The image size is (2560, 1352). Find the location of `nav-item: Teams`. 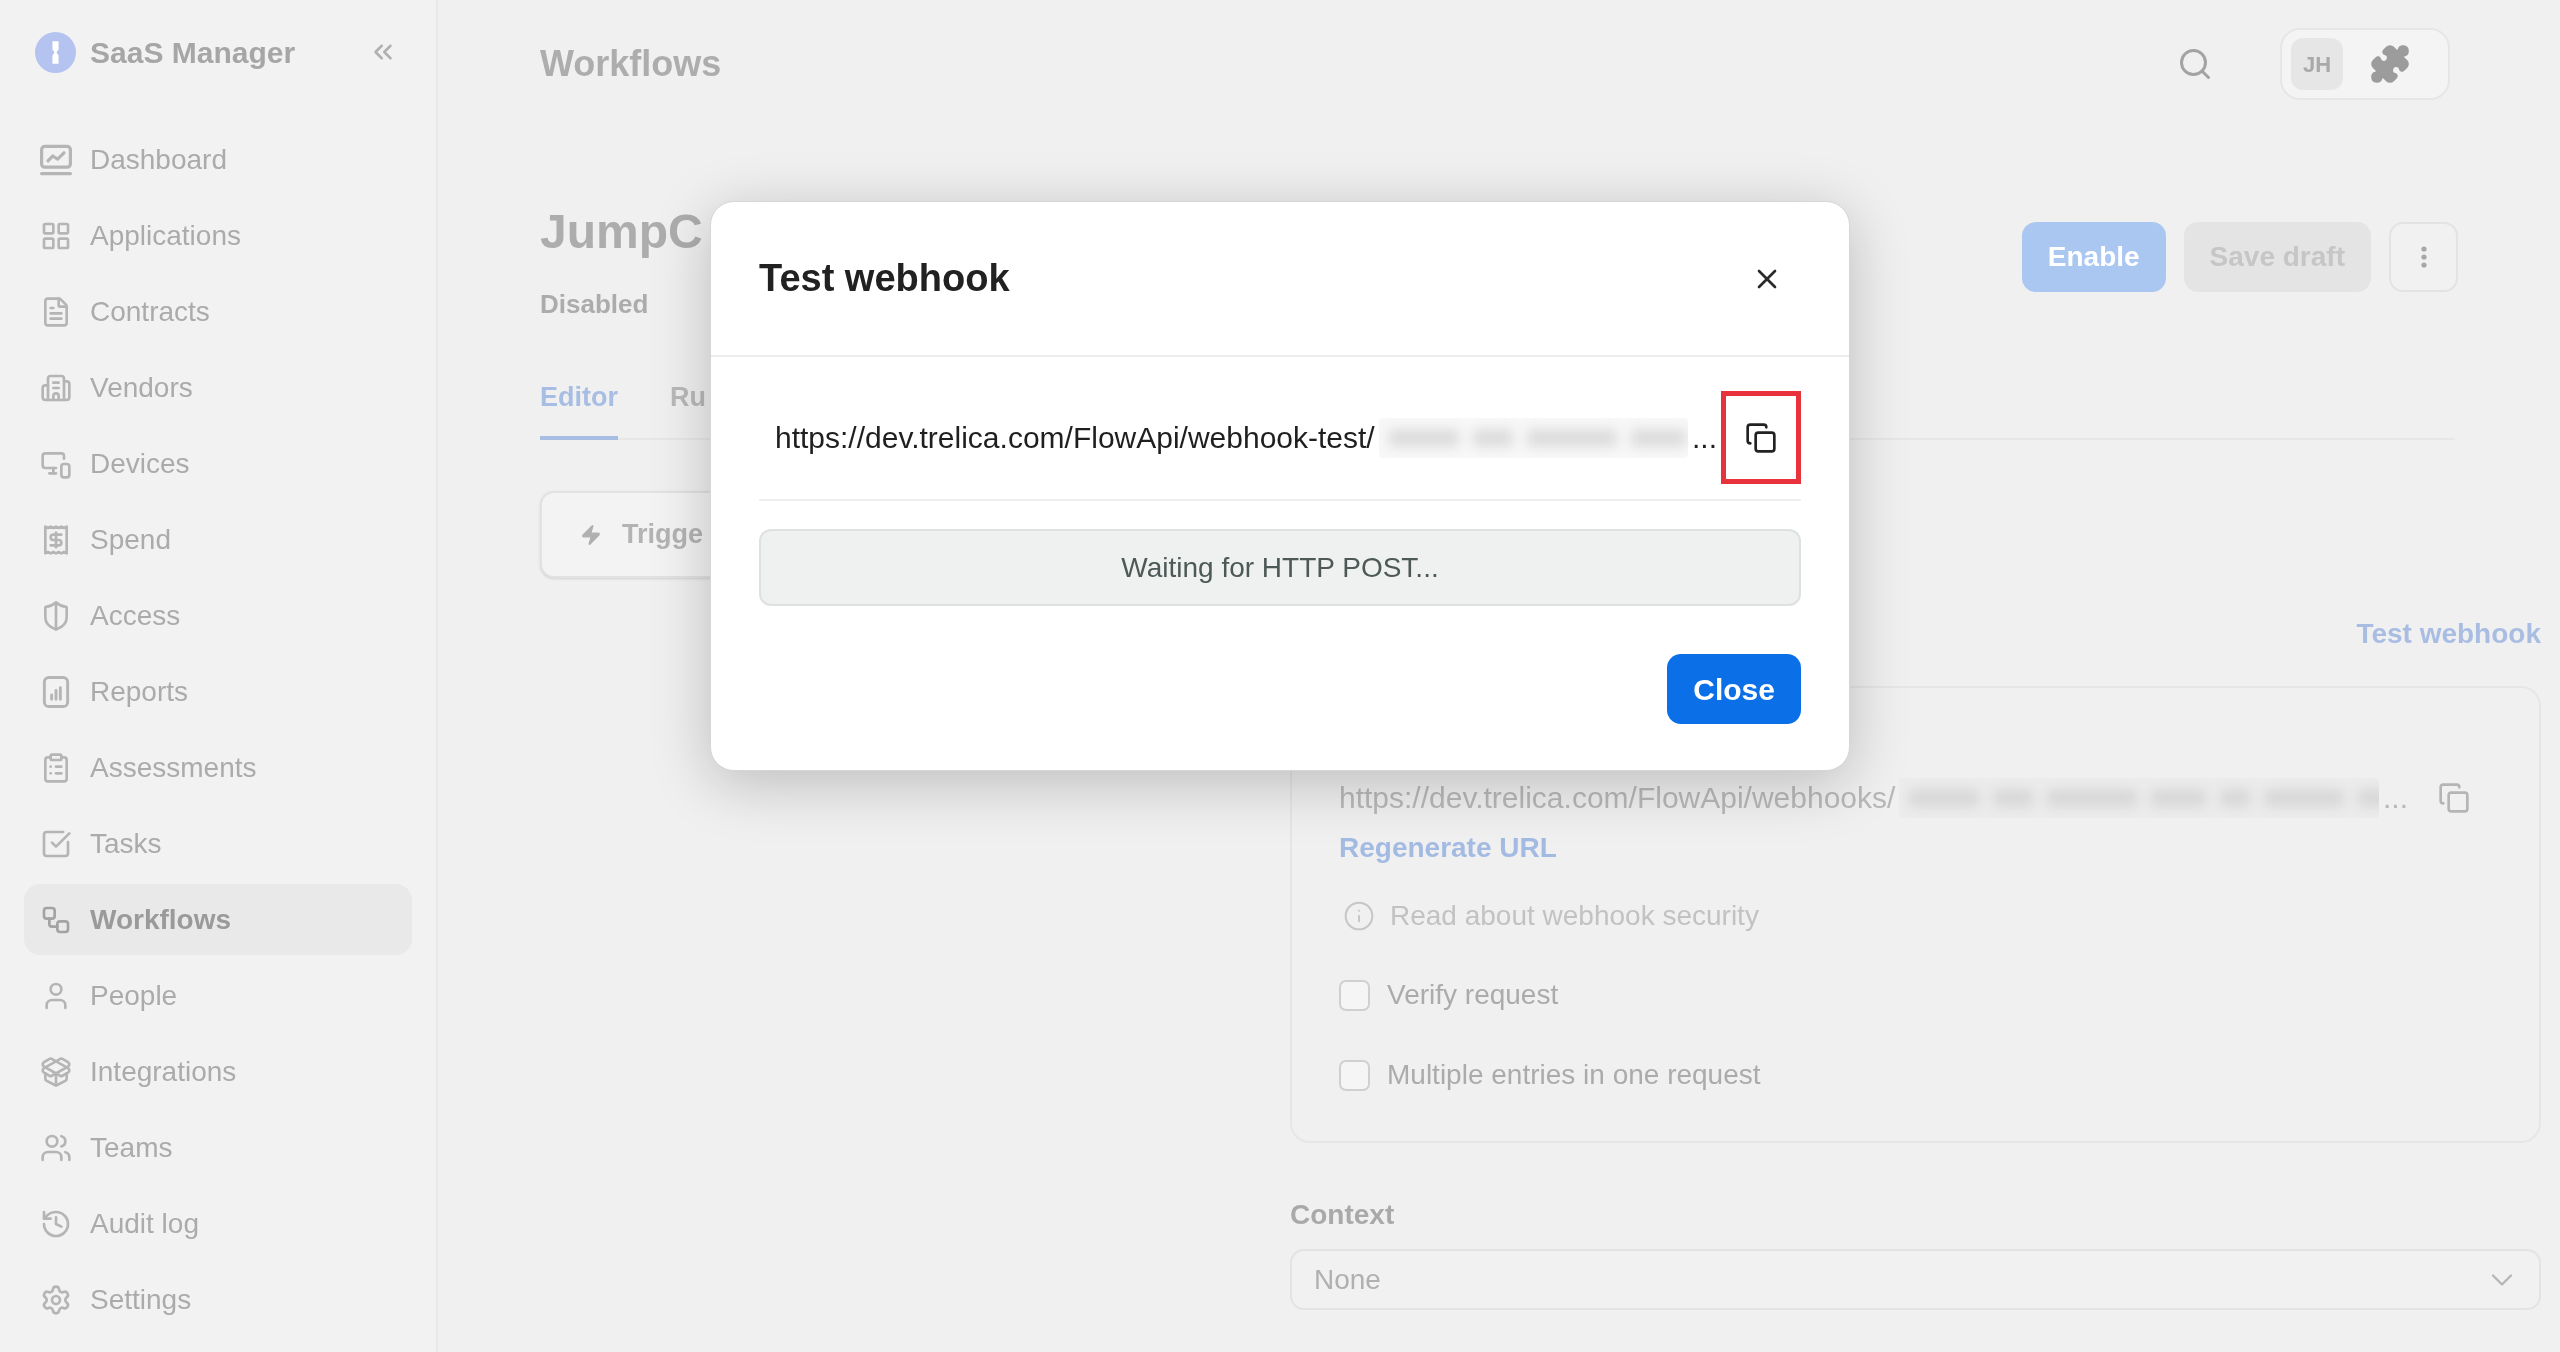

nav-item: Teams is located at coordinates (218, 1147).